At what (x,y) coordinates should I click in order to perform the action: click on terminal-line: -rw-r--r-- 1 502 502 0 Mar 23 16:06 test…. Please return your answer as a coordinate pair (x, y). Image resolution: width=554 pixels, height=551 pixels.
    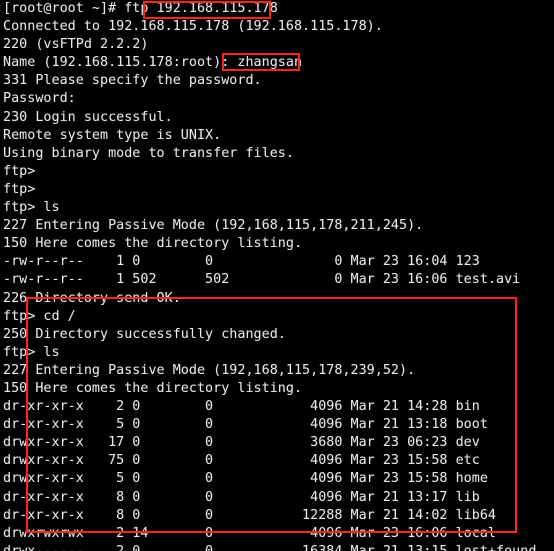
    Looking at the image, I should click on (262, 280).